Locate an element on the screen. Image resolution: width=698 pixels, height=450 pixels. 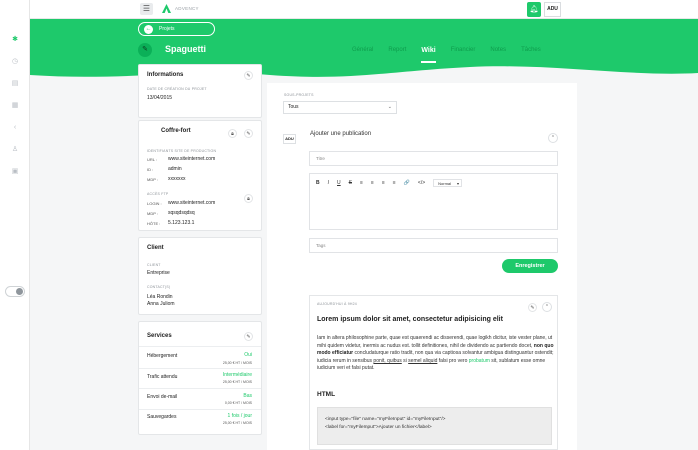
tab-general: Général is located at coordinates (362, 52).